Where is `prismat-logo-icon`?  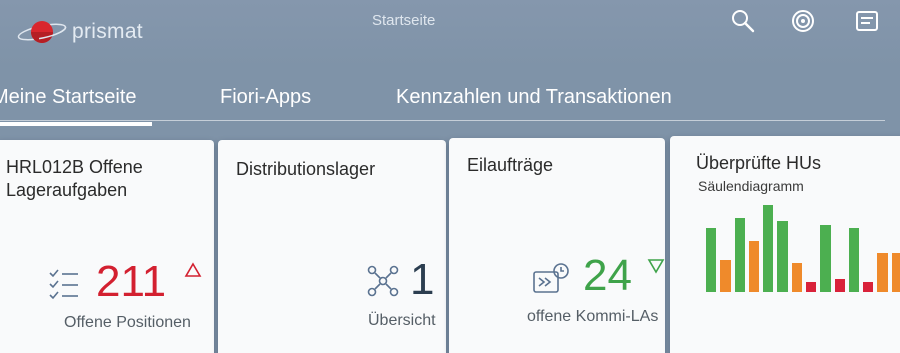
prismat-logo-icon is located at coordinates (42, 32).